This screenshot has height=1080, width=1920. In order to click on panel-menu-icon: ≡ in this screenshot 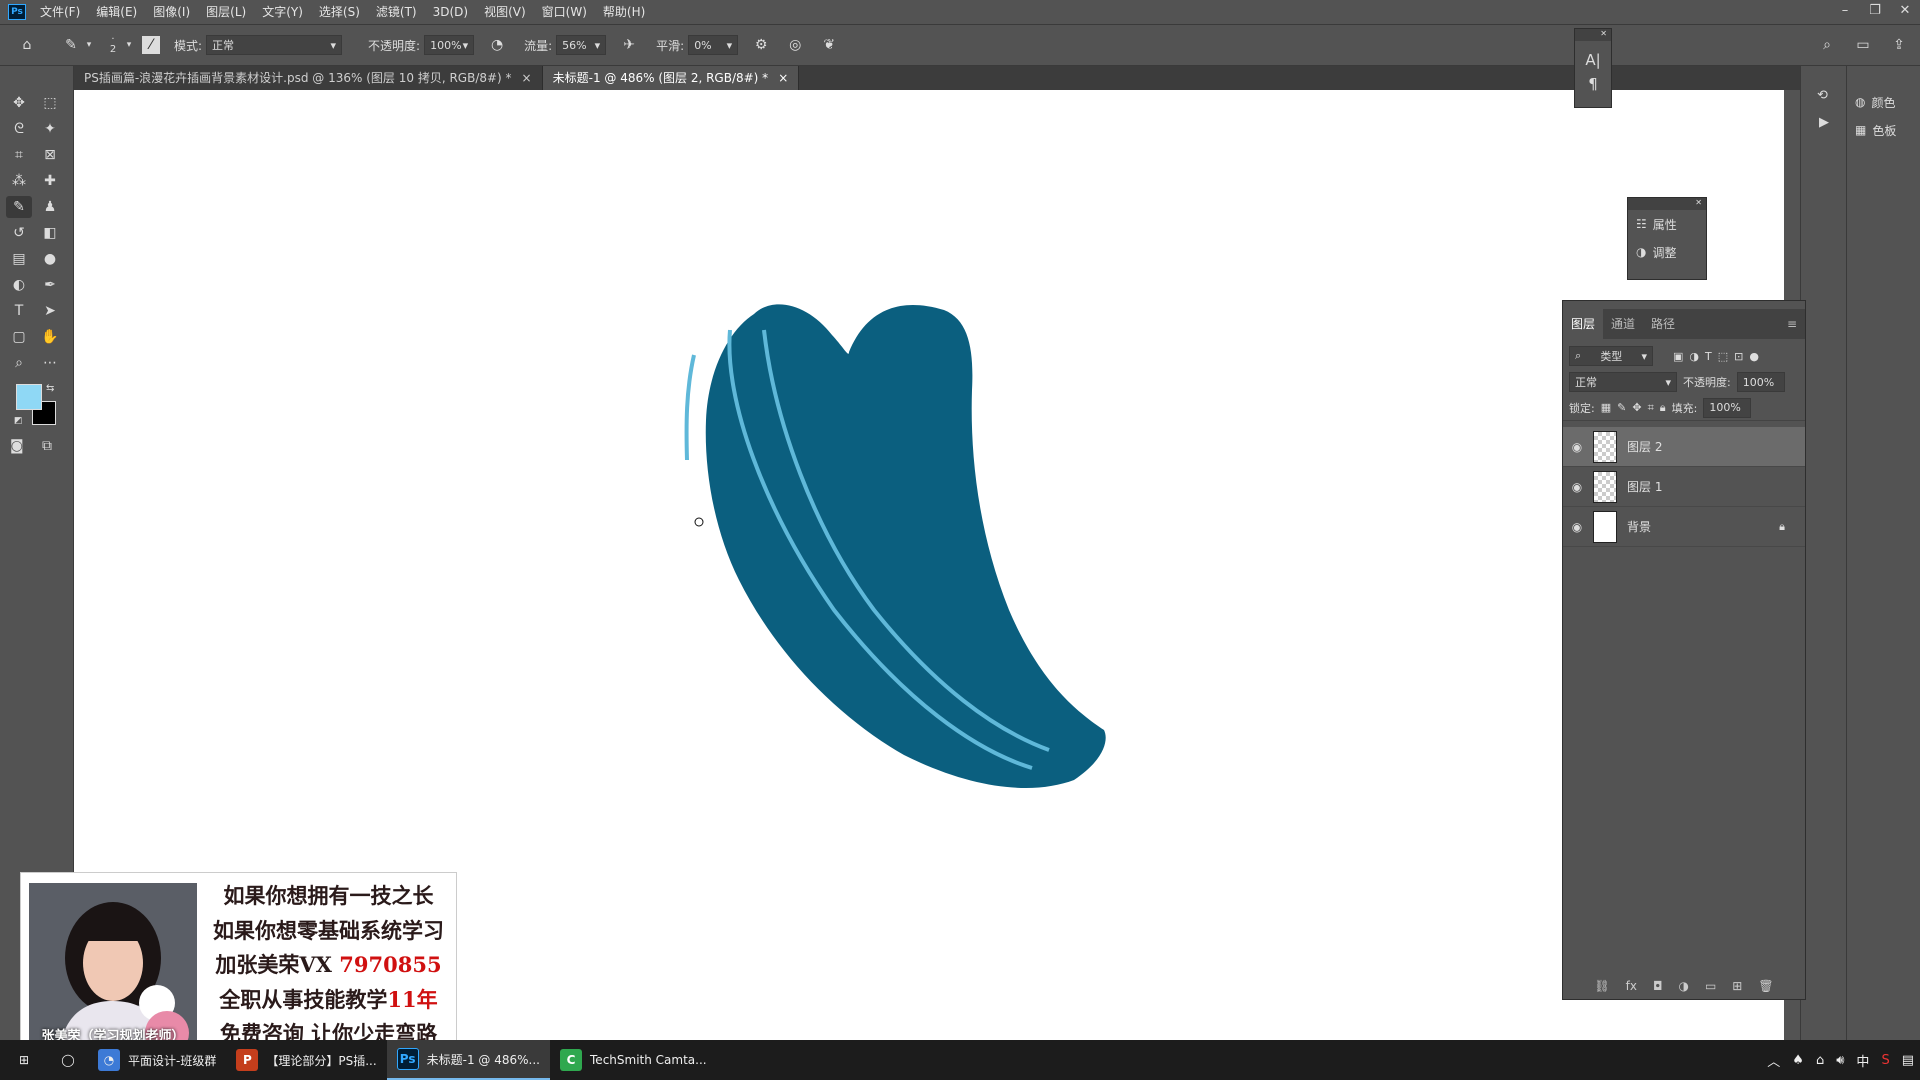, I will do `click(1792, 324)`.